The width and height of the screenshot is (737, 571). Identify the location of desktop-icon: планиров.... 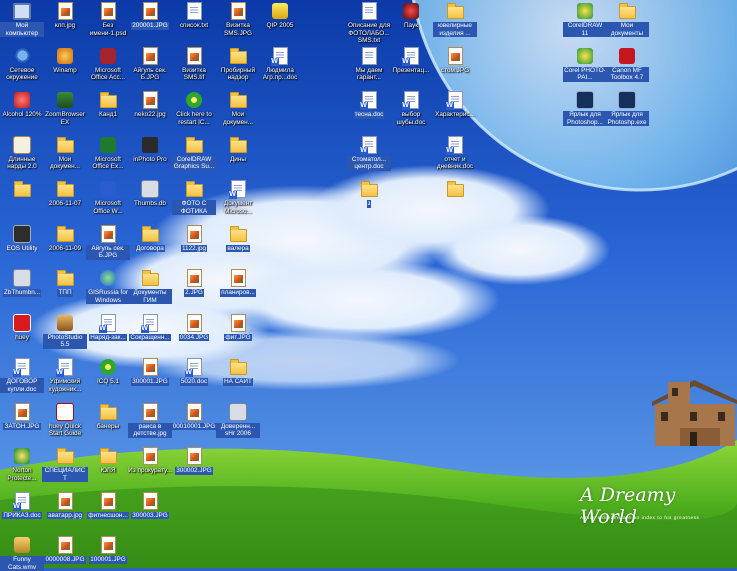
(238, 283).